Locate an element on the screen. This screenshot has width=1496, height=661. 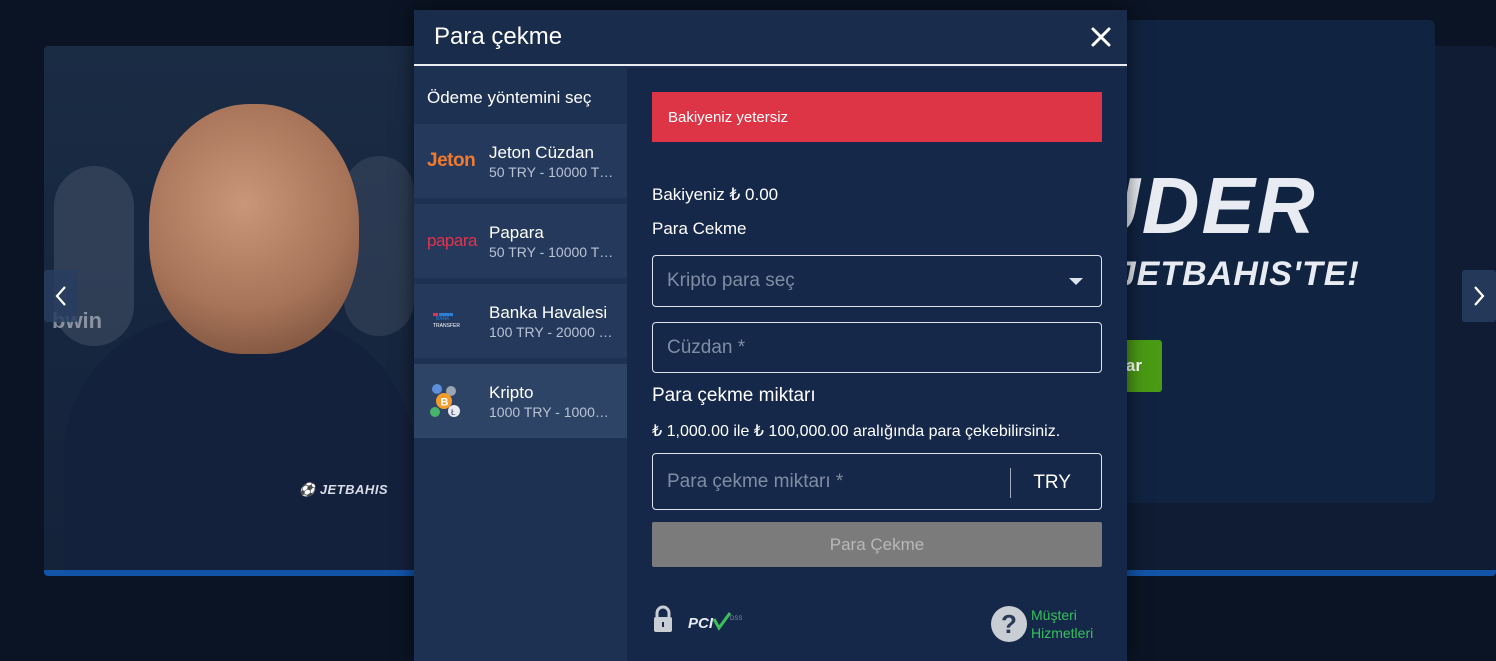
close-button is located at coordinates (1101, 37).